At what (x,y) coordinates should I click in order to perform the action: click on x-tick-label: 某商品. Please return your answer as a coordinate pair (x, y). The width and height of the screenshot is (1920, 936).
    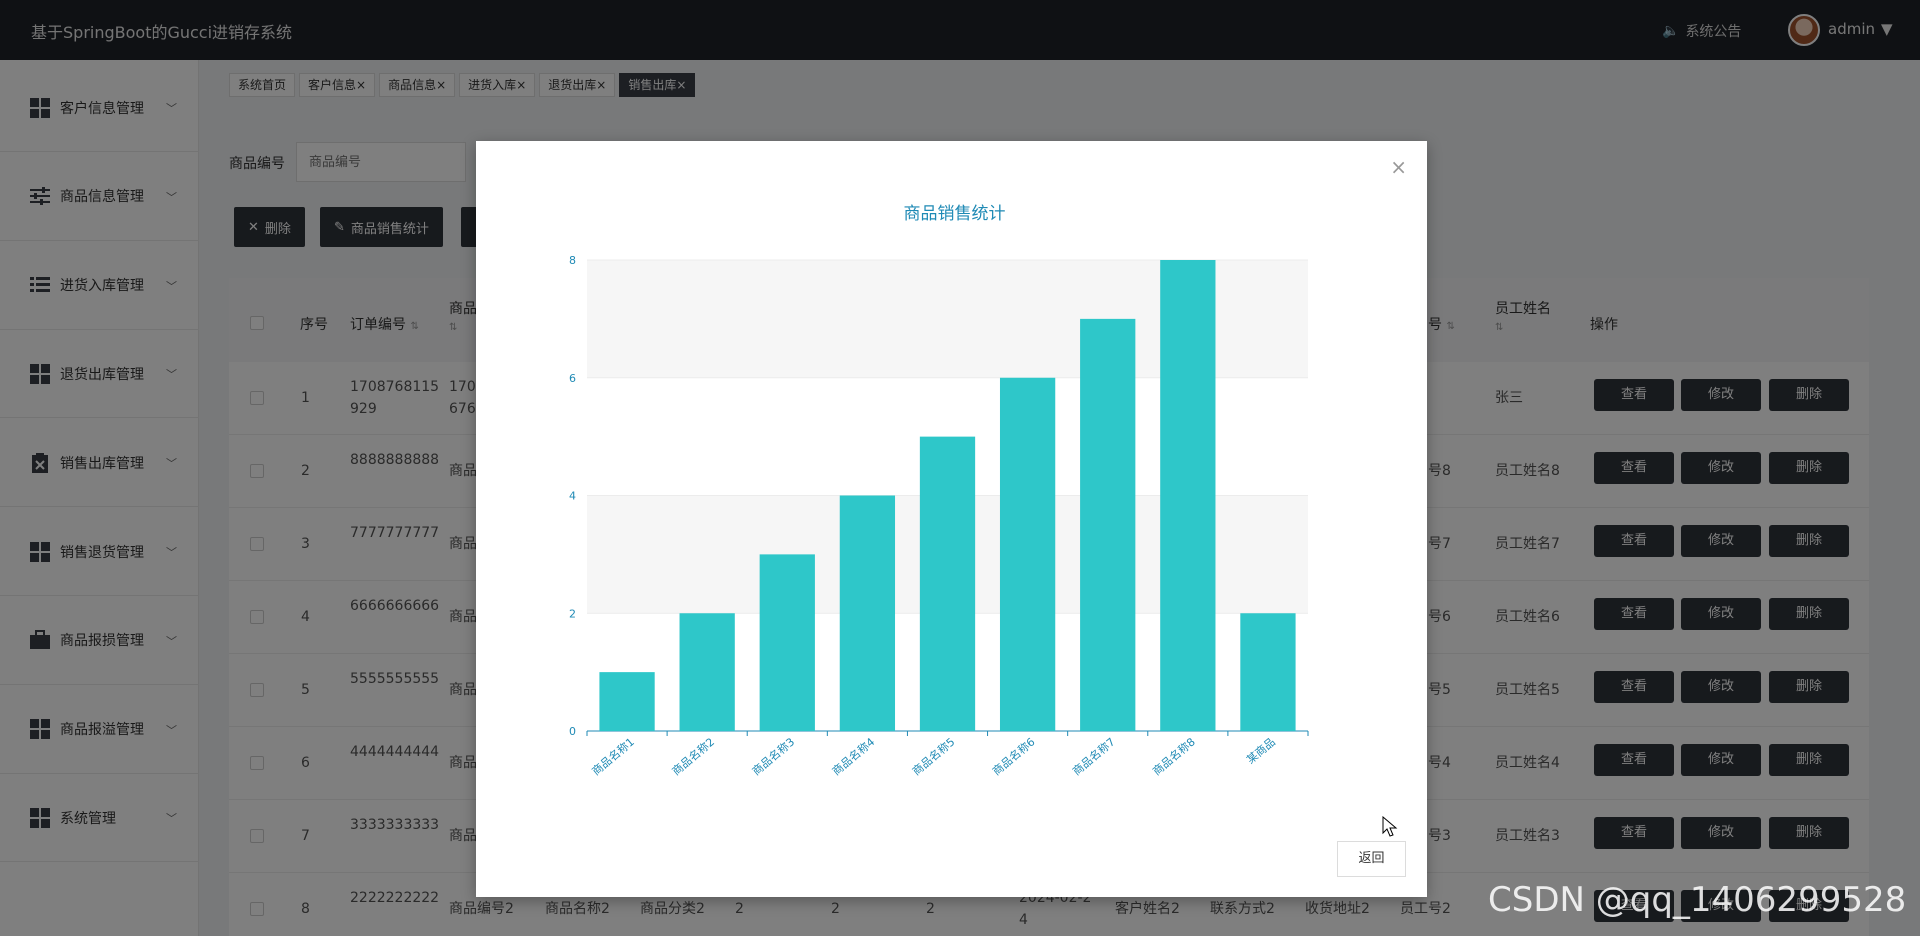
    Looking at the image, I should click on (1261, 751).